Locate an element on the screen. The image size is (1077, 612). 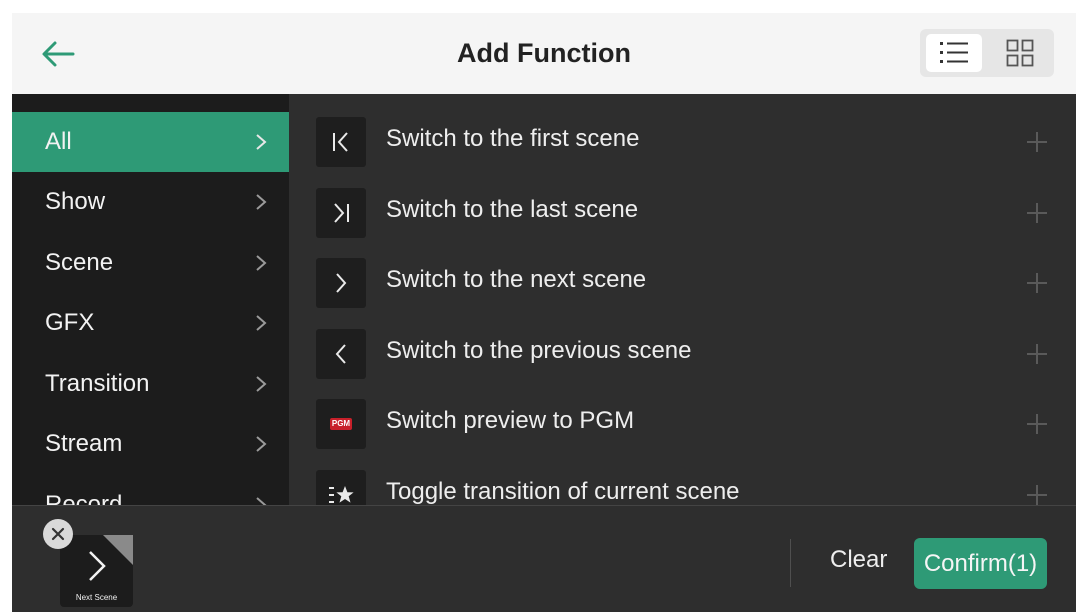
sidebar-item-label: Show is located at coordinates (75, 201).